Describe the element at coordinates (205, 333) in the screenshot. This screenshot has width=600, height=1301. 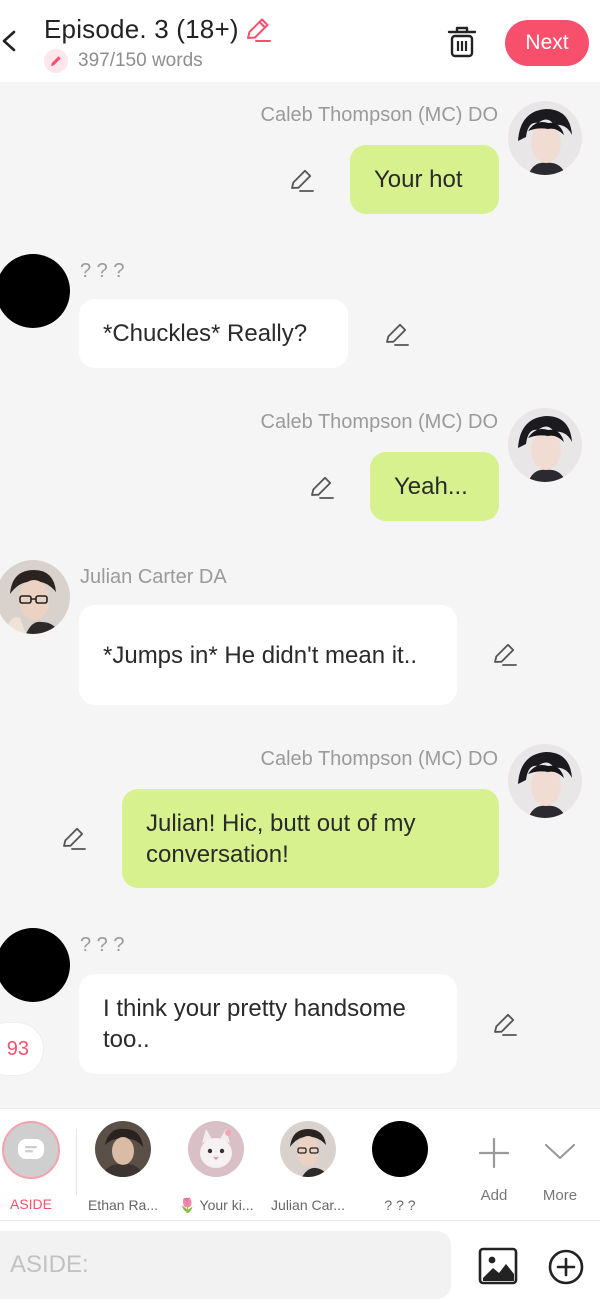
I see `message-text: *Chuckles* Really?` at that location.